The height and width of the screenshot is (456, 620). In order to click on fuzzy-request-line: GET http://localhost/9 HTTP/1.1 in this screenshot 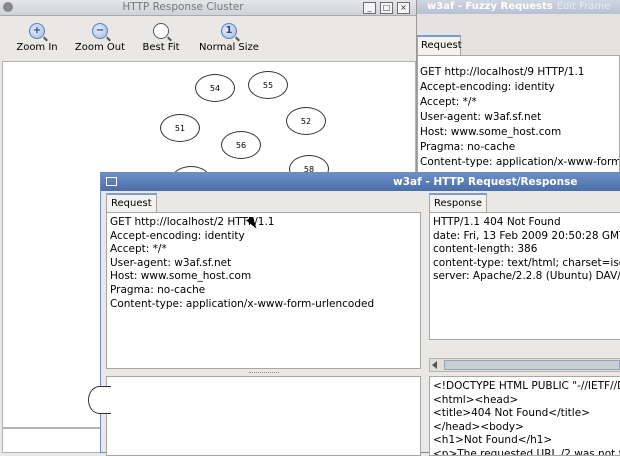, I will do `click(502, 72)`.